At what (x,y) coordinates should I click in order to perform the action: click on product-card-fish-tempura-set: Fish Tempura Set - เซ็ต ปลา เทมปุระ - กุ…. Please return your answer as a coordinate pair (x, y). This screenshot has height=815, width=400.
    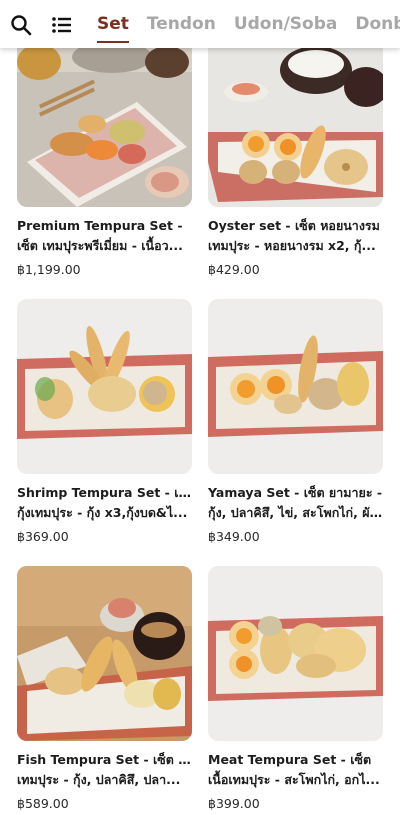
    Looking at the image, I should click on (104, 688).